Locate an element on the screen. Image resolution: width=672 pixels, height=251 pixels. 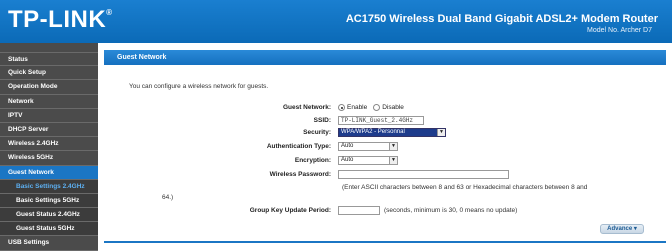
disable-radio is located at coordinates (377, 107).